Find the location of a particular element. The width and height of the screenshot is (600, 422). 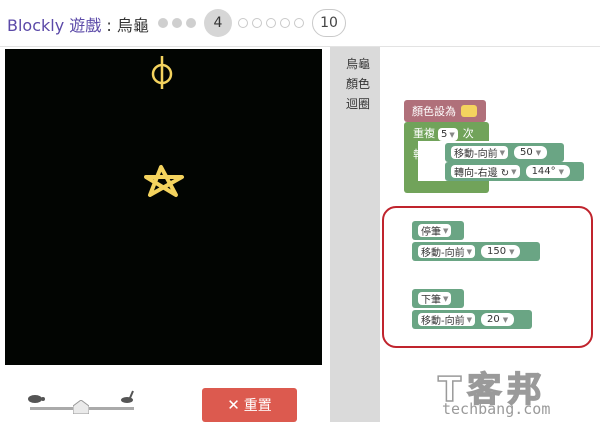

reset-label: 重置 is located at coordinates (257, 406).